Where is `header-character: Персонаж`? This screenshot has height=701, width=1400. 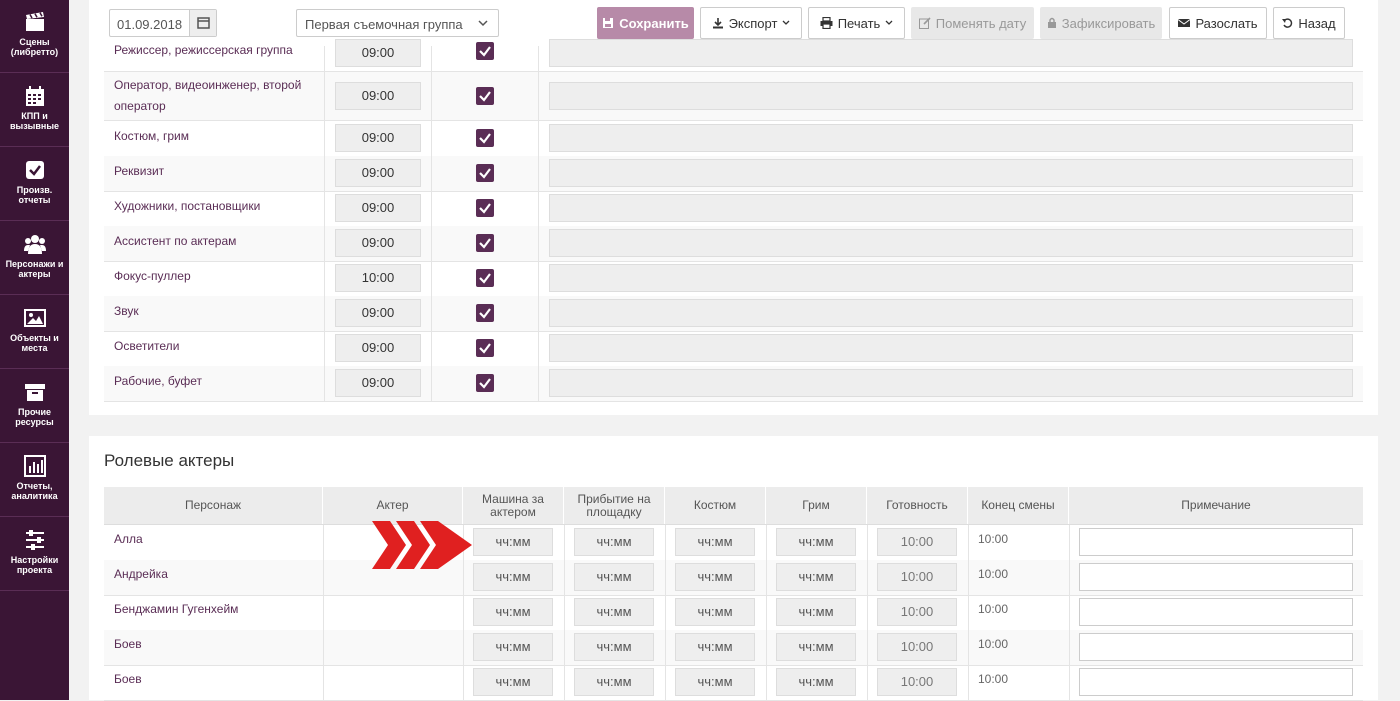
header-character: Персонаж is located at coordinates (213, 505).